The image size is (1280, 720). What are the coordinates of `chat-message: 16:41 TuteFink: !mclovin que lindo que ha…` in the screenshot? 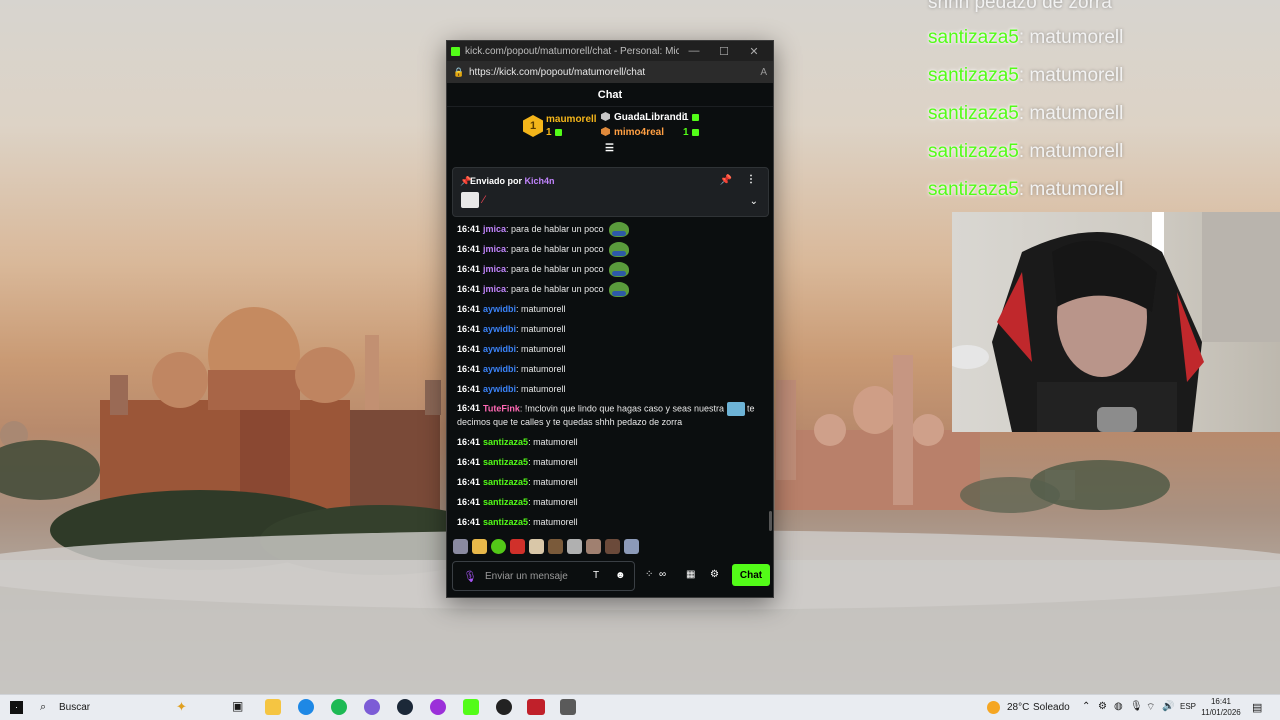 It's located at (612, 415).